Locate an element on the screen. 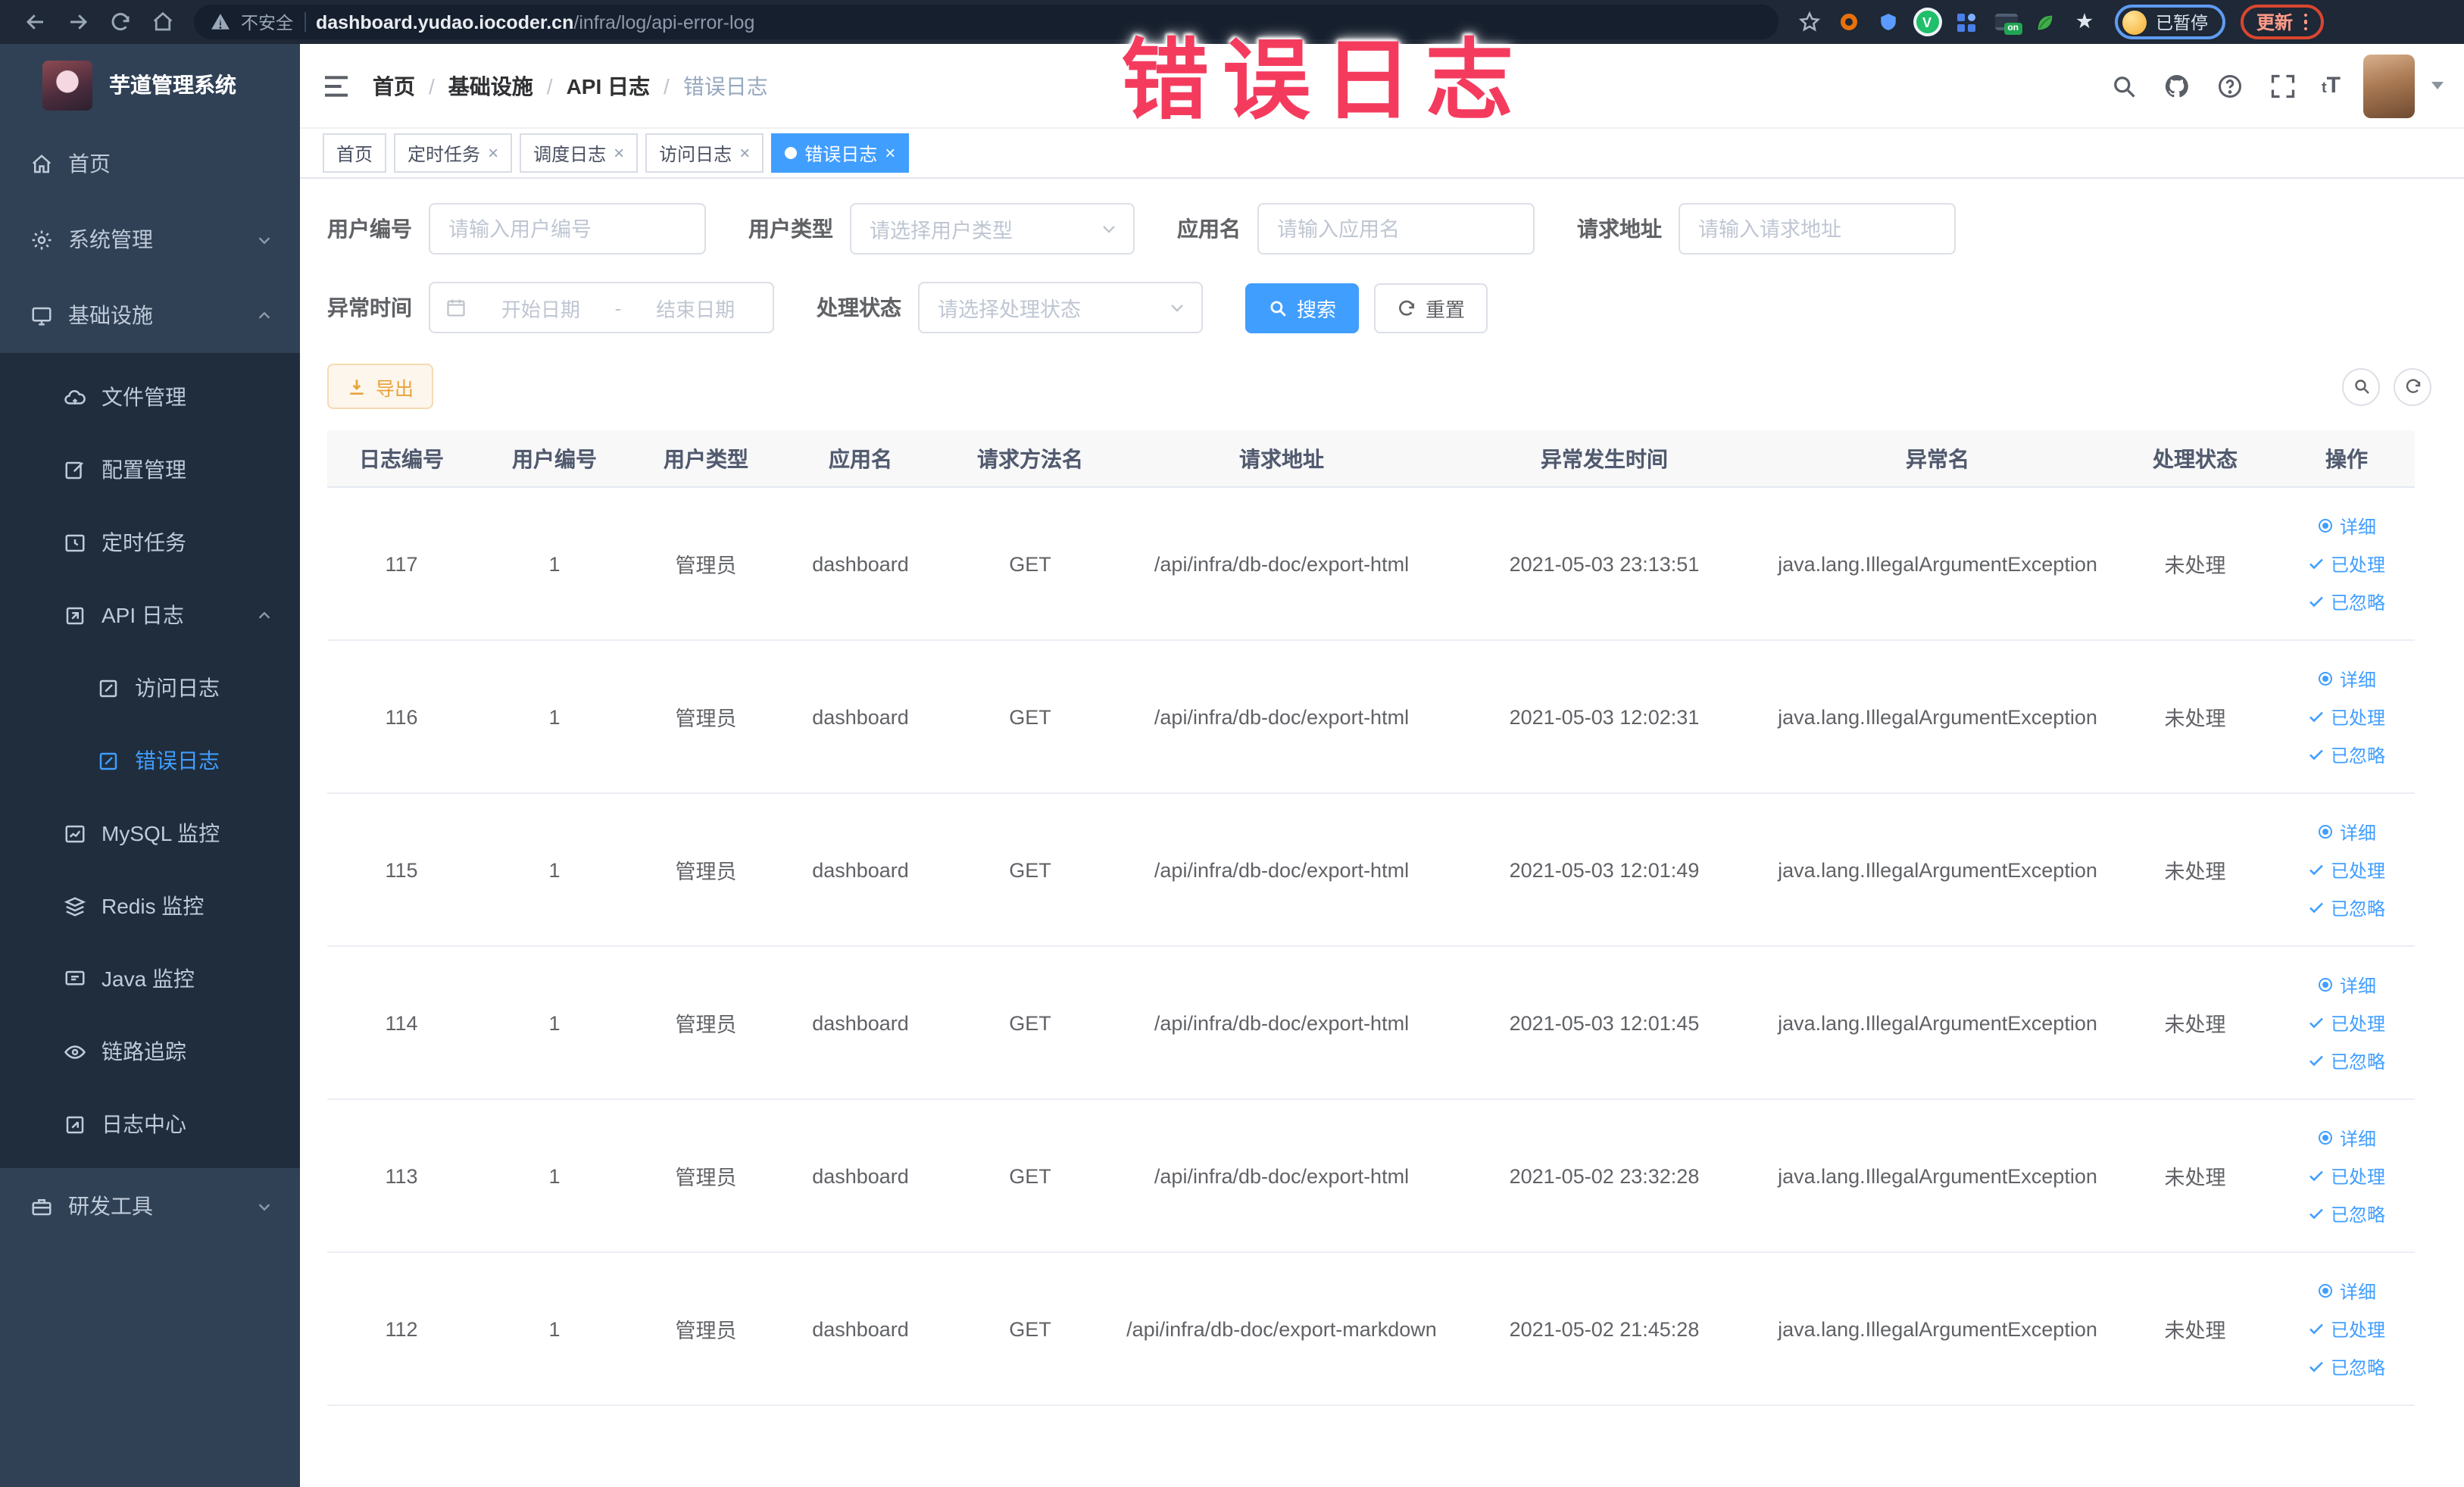 This screenshot has width=2464, height=1487. cell-user-type: 管理员 is located at coordinates (706, 719).